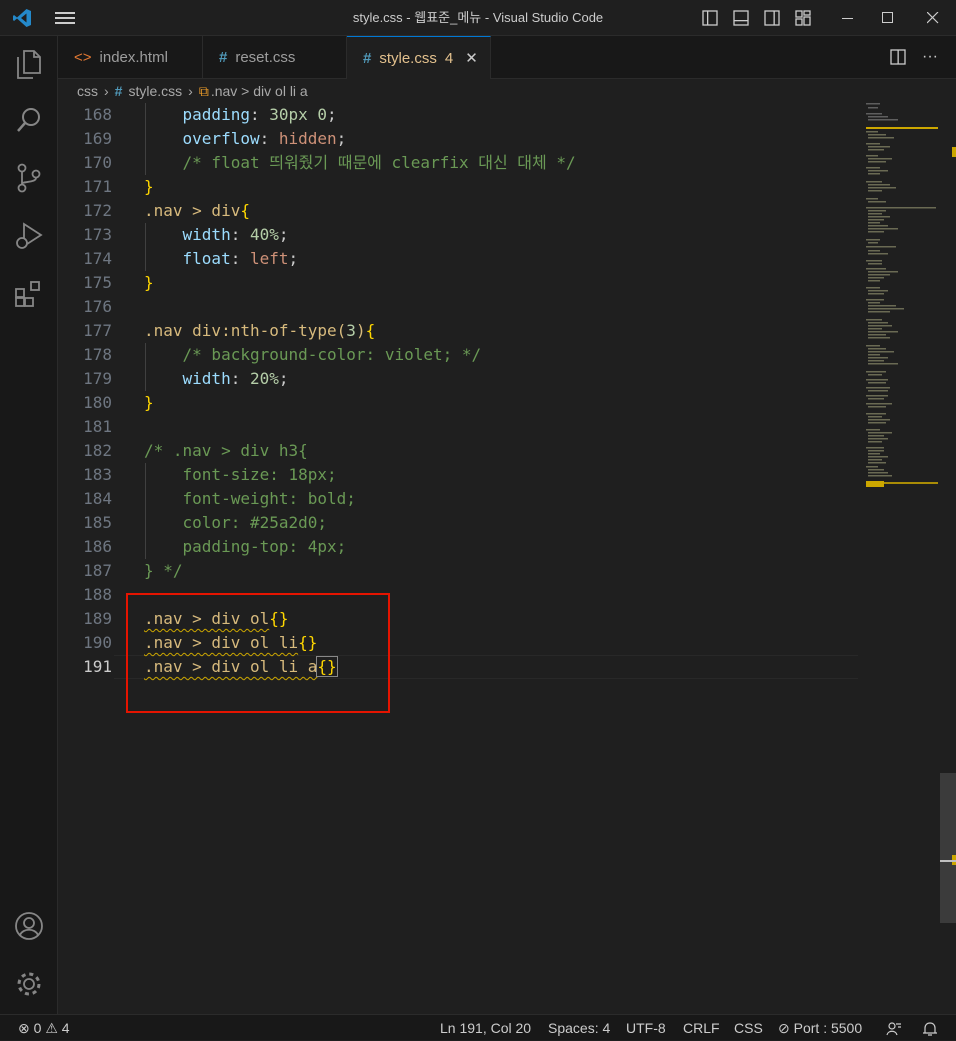 The height and width of the screenshot is (1041, 956). What do you see at coordinates (65, 1028) in the screenshot?
I see `warning-count: 4` at bounding box center [65, 1028].